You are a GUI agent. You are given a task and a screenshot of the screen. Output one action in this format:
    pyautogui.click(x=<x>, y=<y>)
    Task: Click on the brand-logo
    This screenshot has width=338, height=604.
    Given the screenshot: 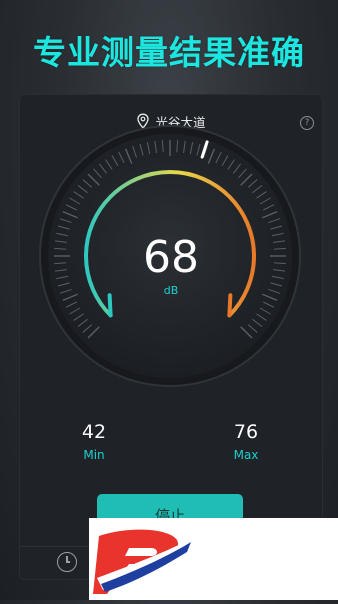 What is the action you would take?
    pyautogui.click(x=213, y=559)
    